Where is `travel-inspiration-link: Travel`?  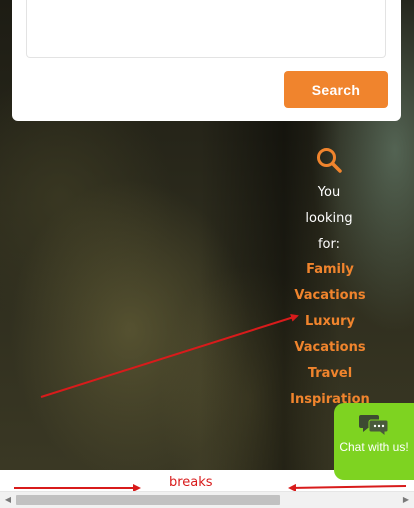 travel-inspiration-link: Travel is located at coordinates (330, 374).